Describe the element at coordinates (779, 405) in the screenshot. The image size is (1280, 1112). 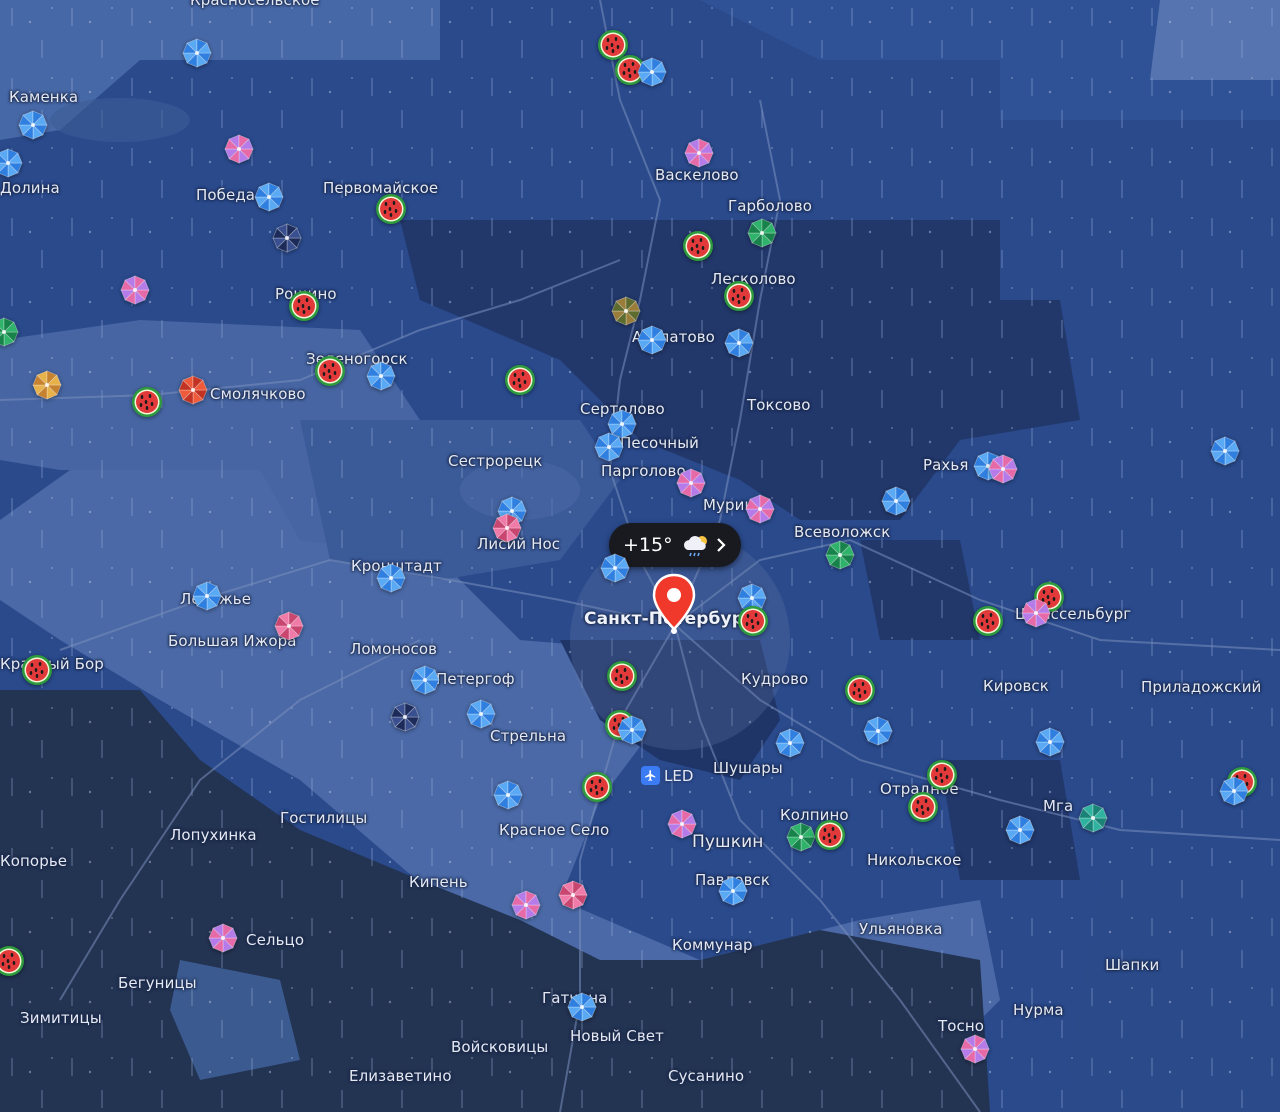
I see `place-label: Токсово` at that location.